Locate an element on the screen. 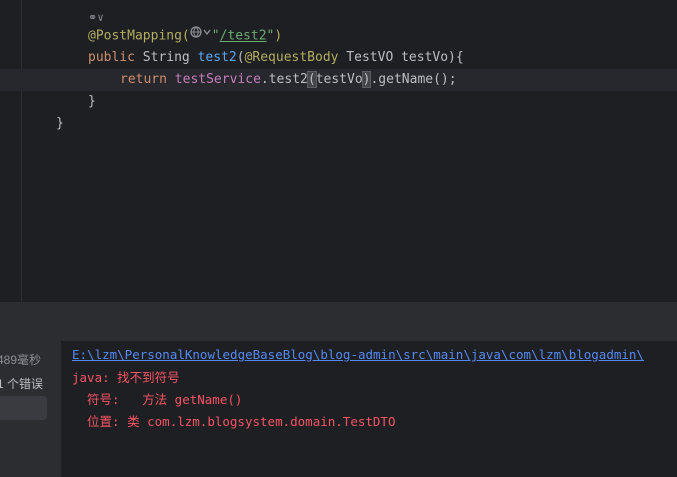 Image resolution: width=677 pixels, height=477 pixels. build-duration: 489毫秒 is located at coordinates (21, 360).